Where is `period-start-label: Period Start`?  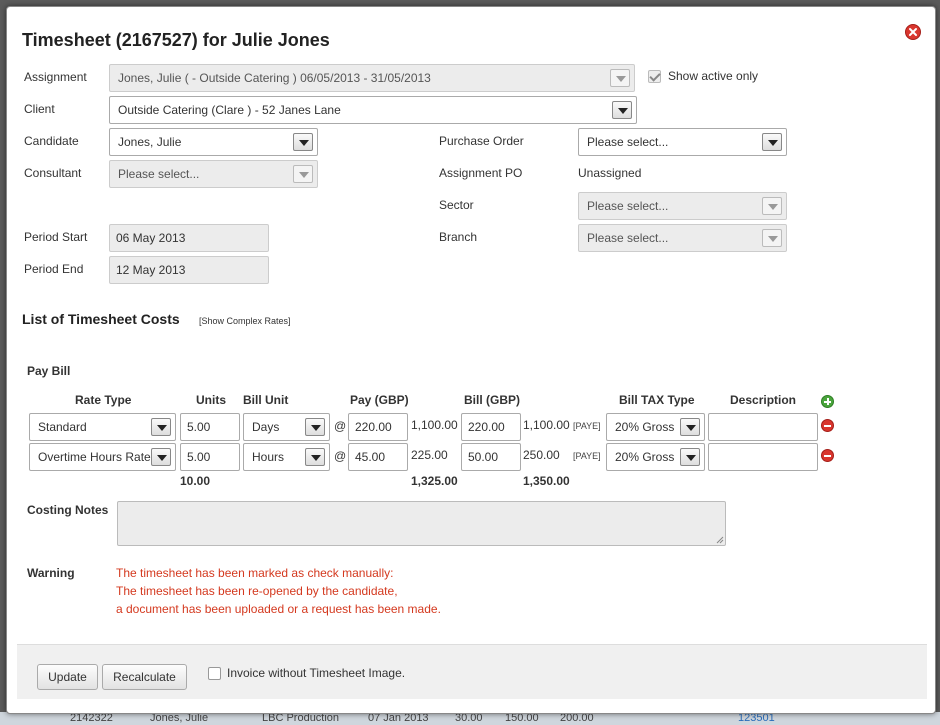 period-start-label: Period Start is located at coordinates (56, 237).